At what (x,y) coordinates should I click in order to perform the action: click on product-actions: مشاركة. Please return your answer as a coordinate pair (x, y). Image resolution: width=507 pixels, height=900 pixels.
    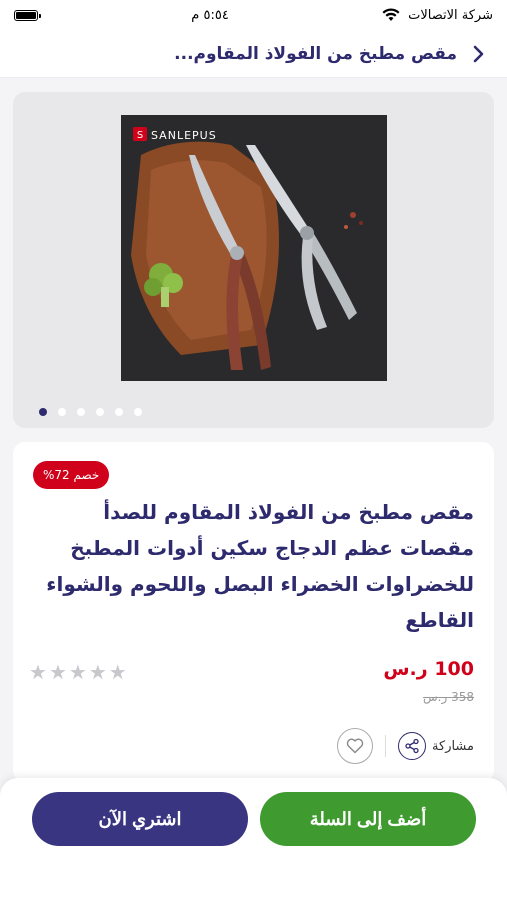
    Looking at the image, I should click on (405, 746).